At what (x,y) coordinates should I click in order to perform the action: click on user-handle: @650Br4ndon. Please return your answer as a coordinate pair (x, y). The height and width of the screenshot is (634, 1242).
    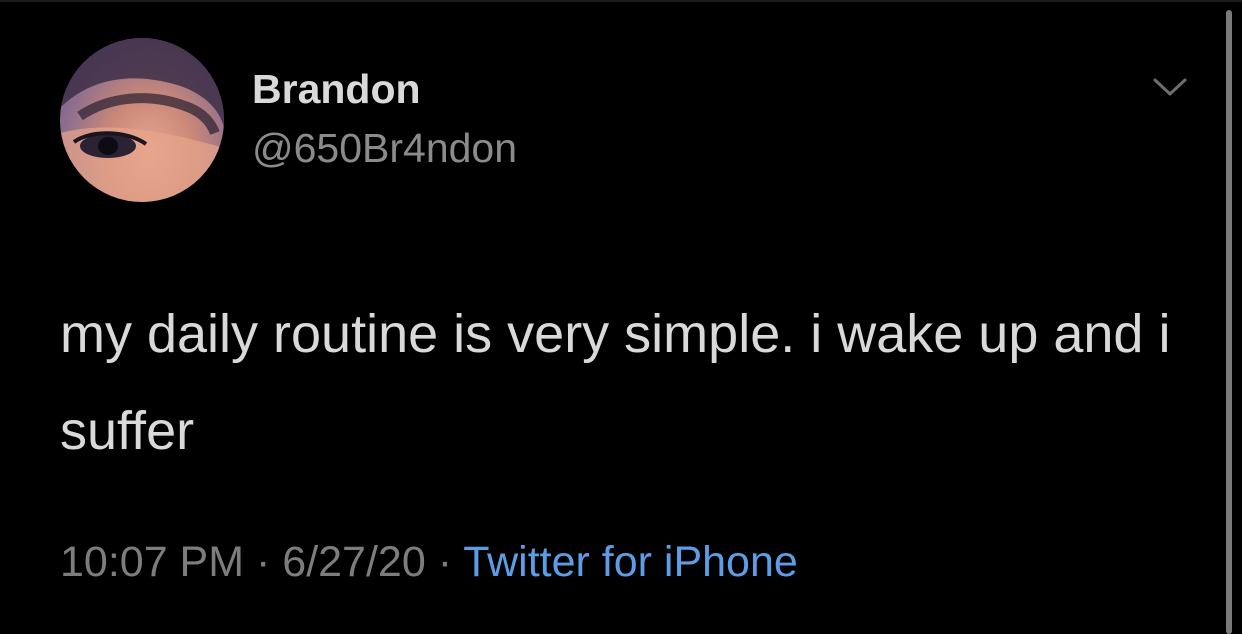
    Looking at the image, I should click on (384, 148).